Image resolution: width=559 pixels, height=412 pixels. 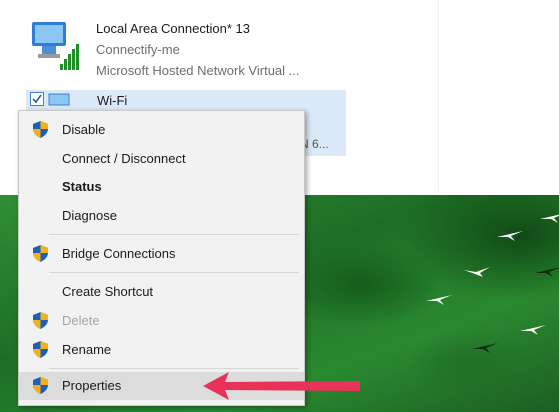 I want to click on menu-item-label: Diagnose, so click(x=89, y=215).